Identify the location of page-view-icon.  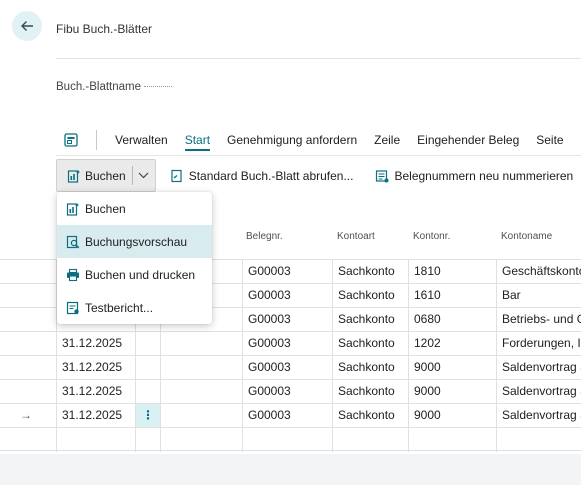
(71, 140).